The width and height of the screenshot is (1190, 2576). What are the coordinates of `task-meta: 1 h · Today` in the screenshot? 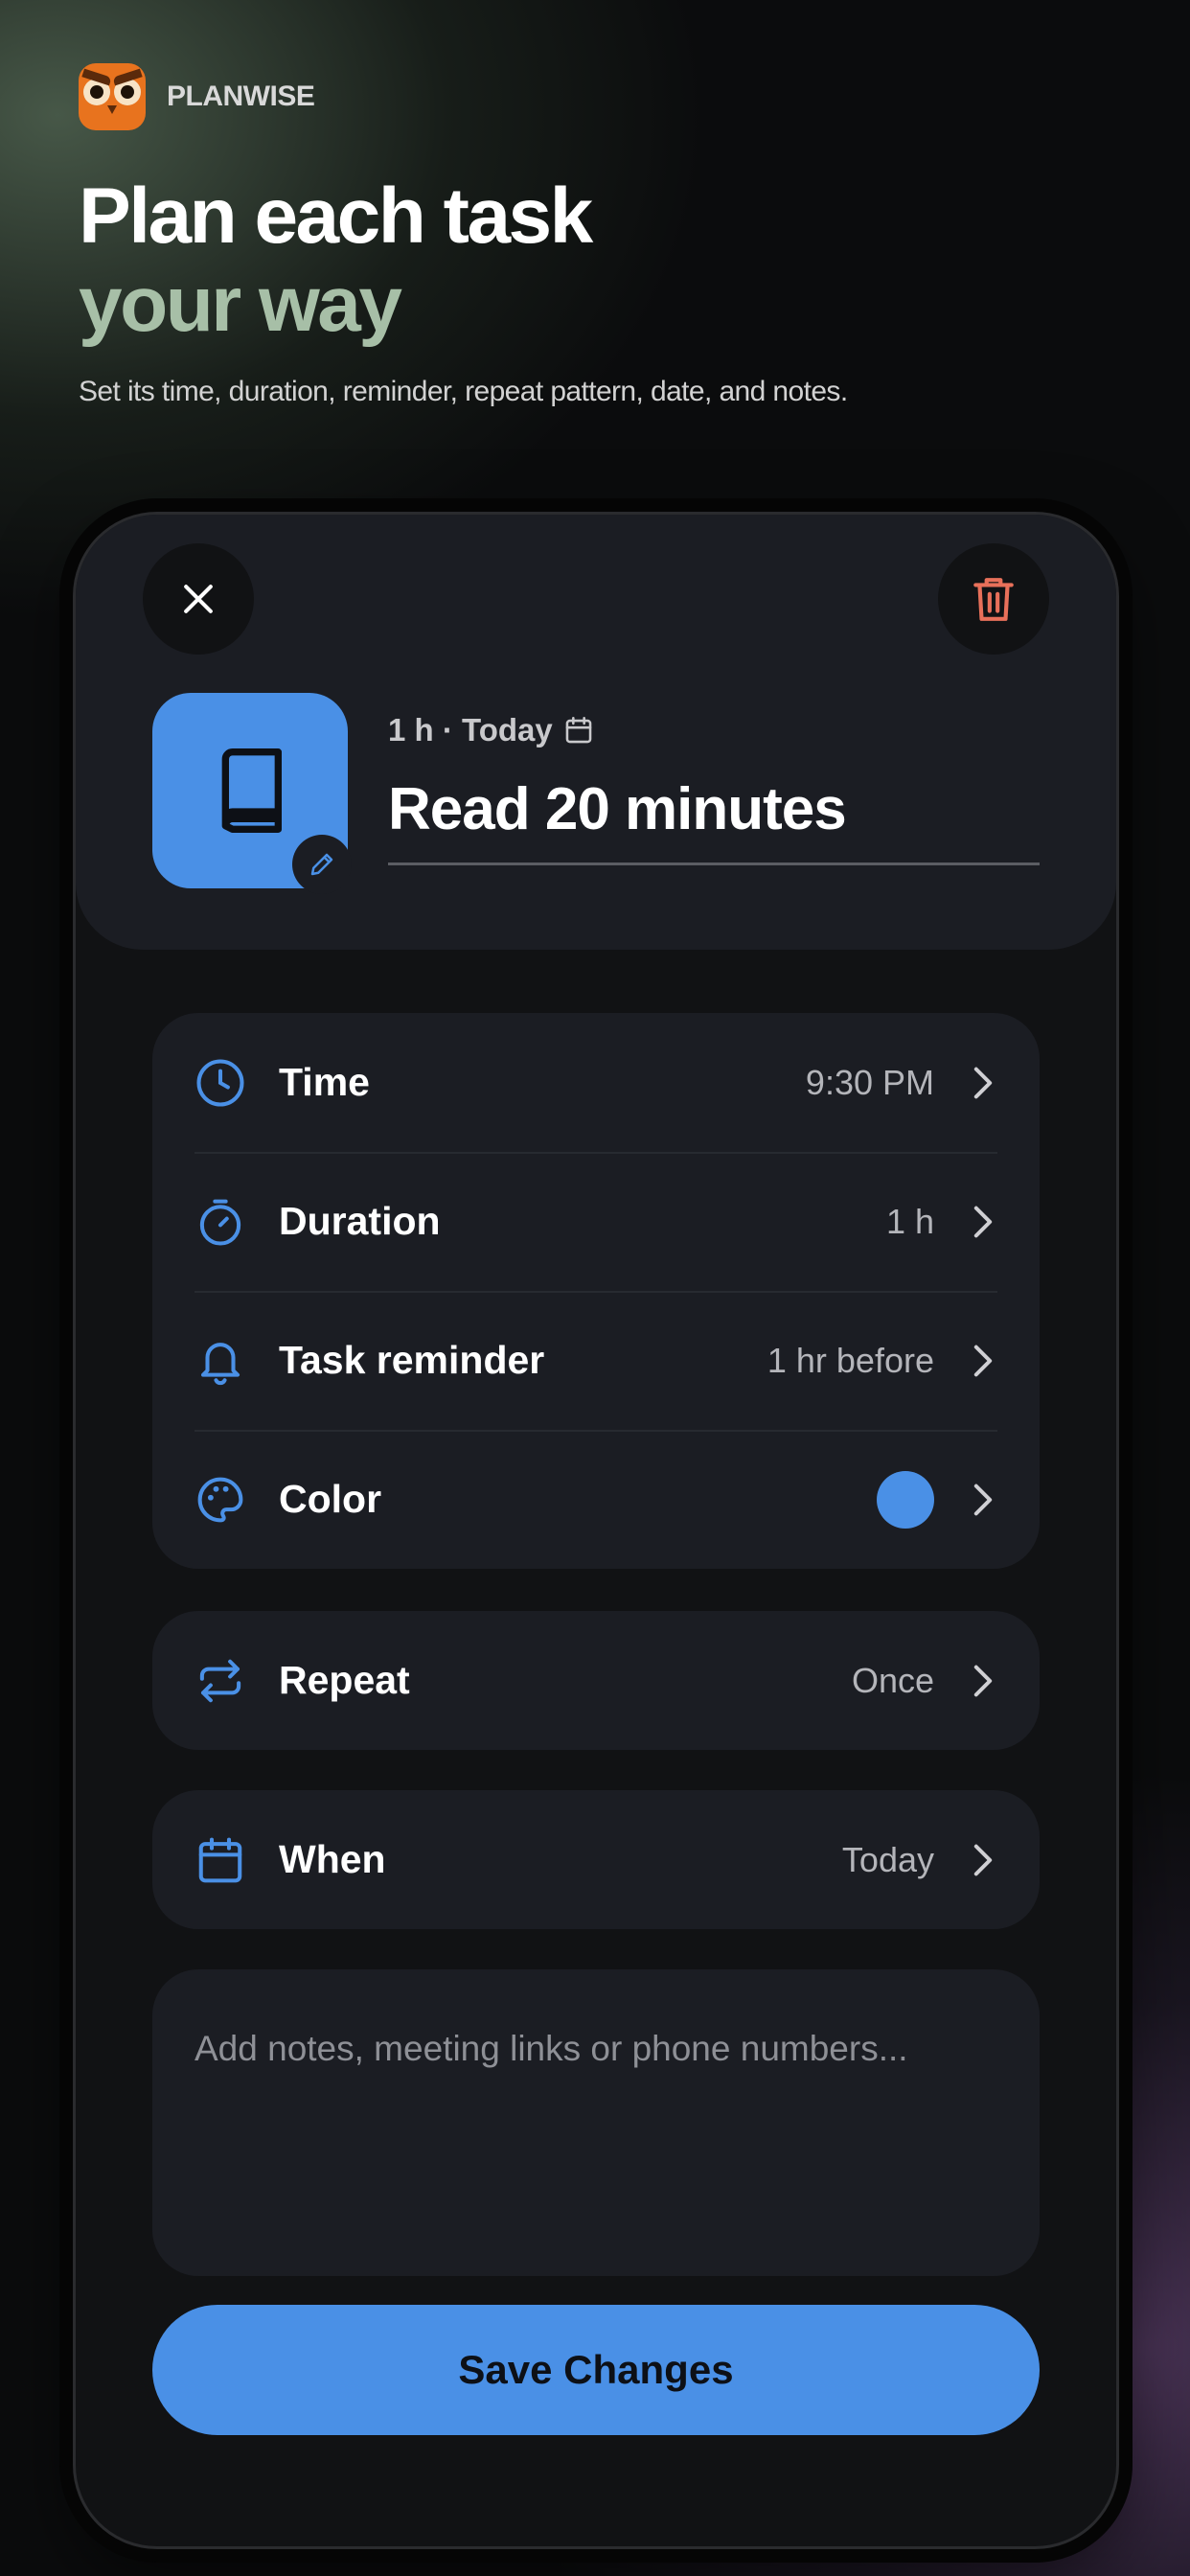 It's located at (492, 730).